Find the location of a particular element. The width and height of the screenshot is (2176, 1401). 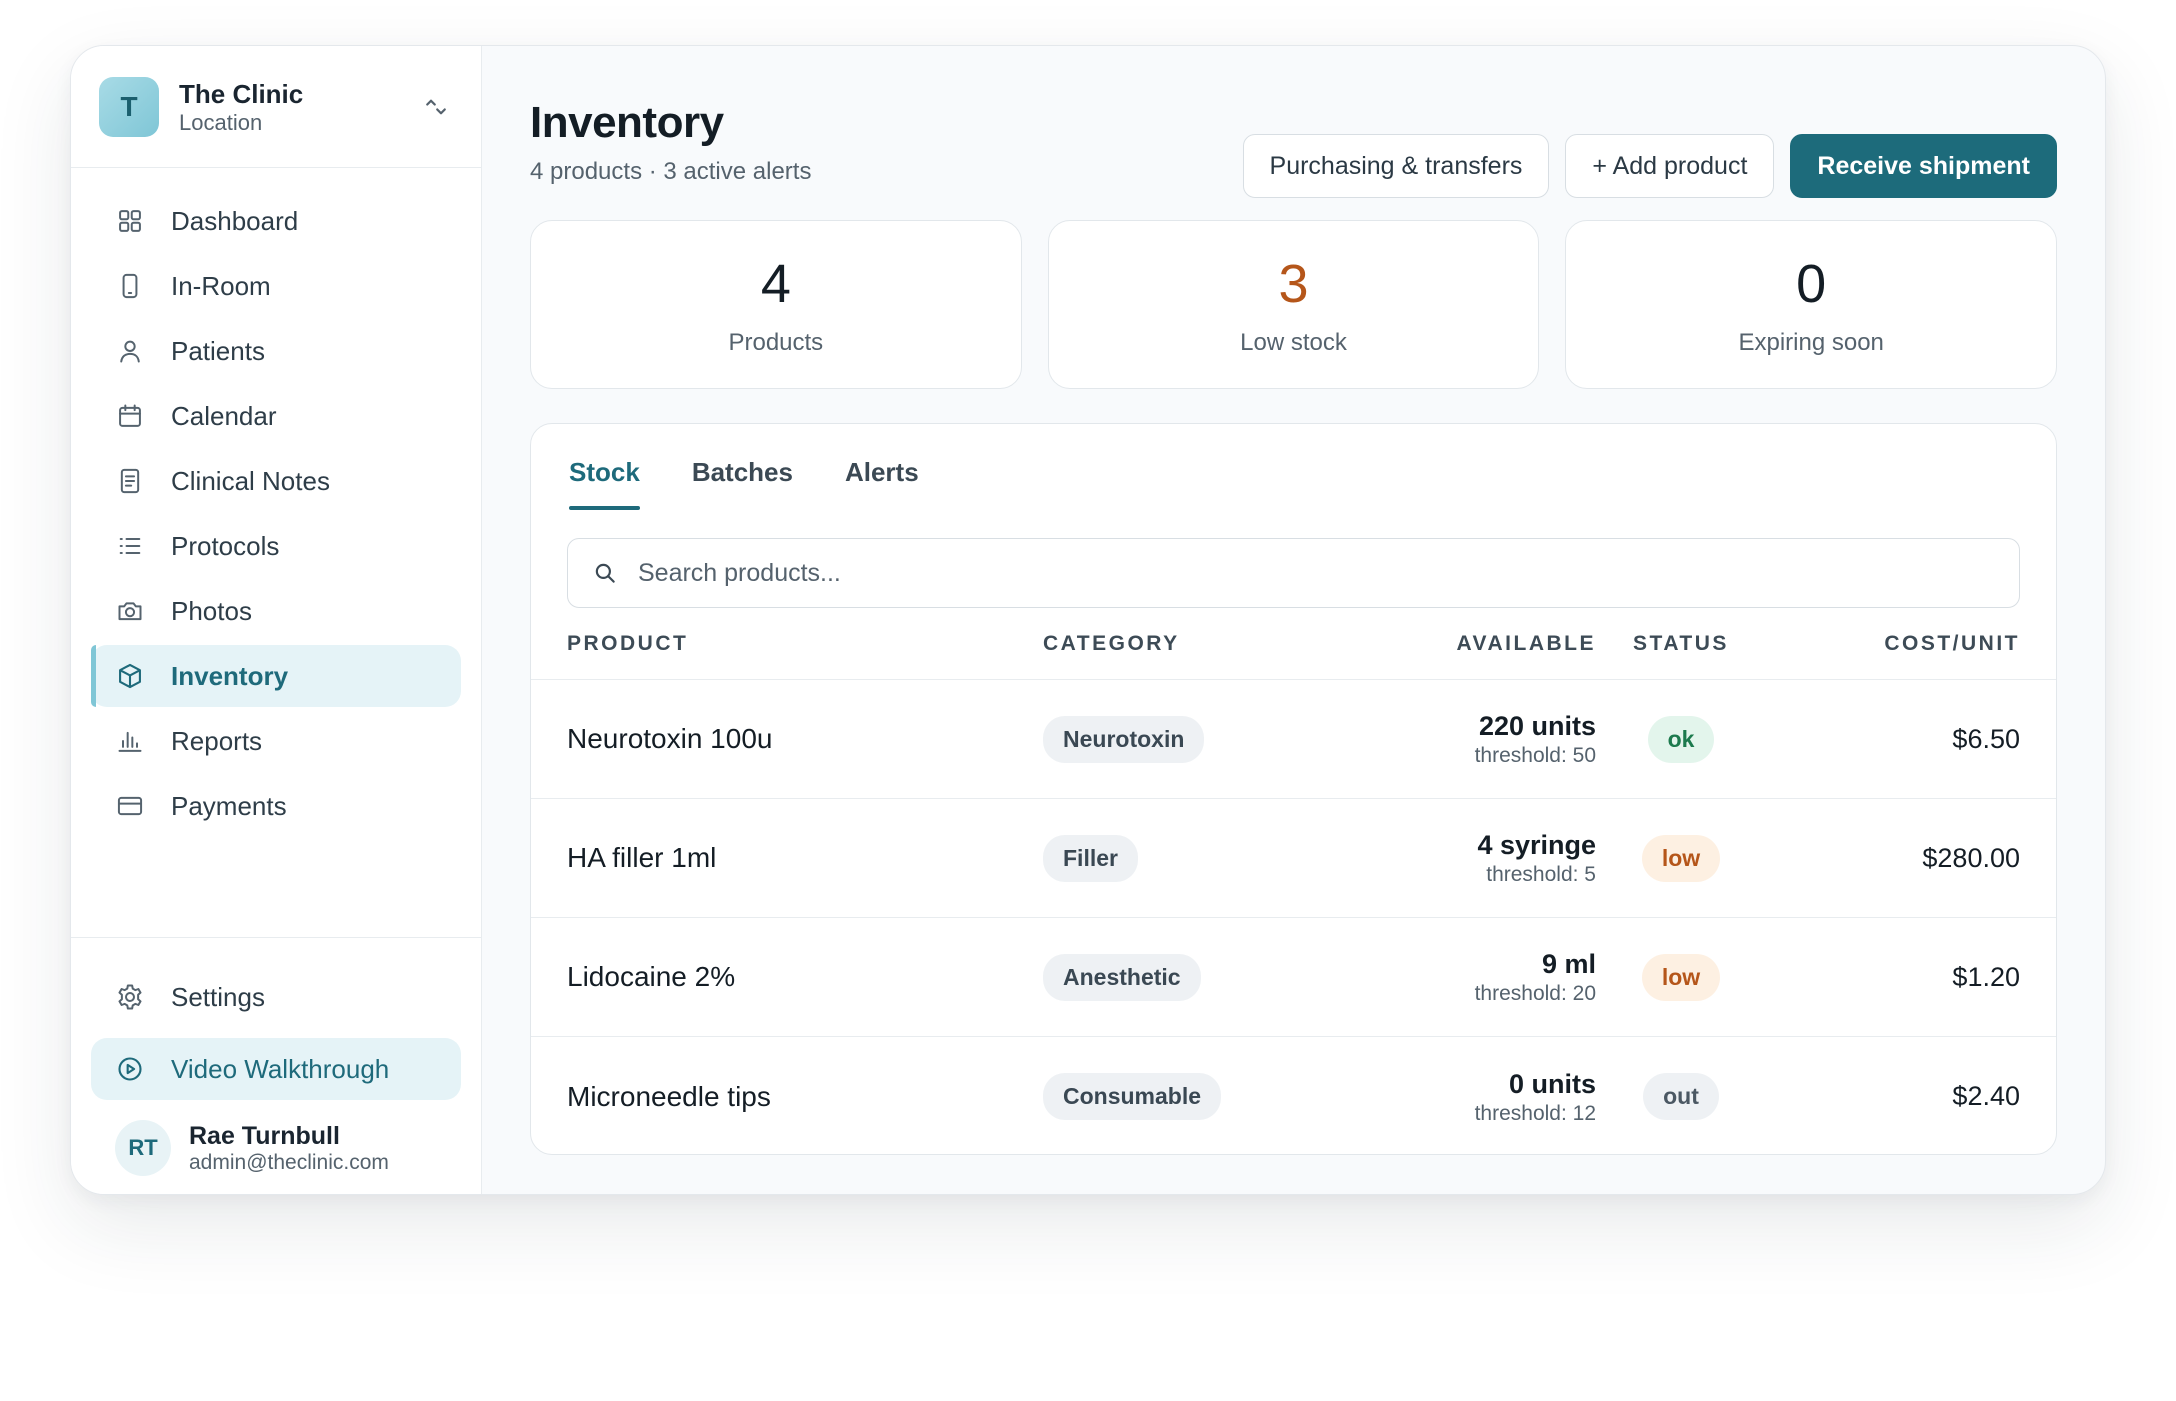

stat-card-low-stock: 3 Low stock is located at coordinates (1293, 304).